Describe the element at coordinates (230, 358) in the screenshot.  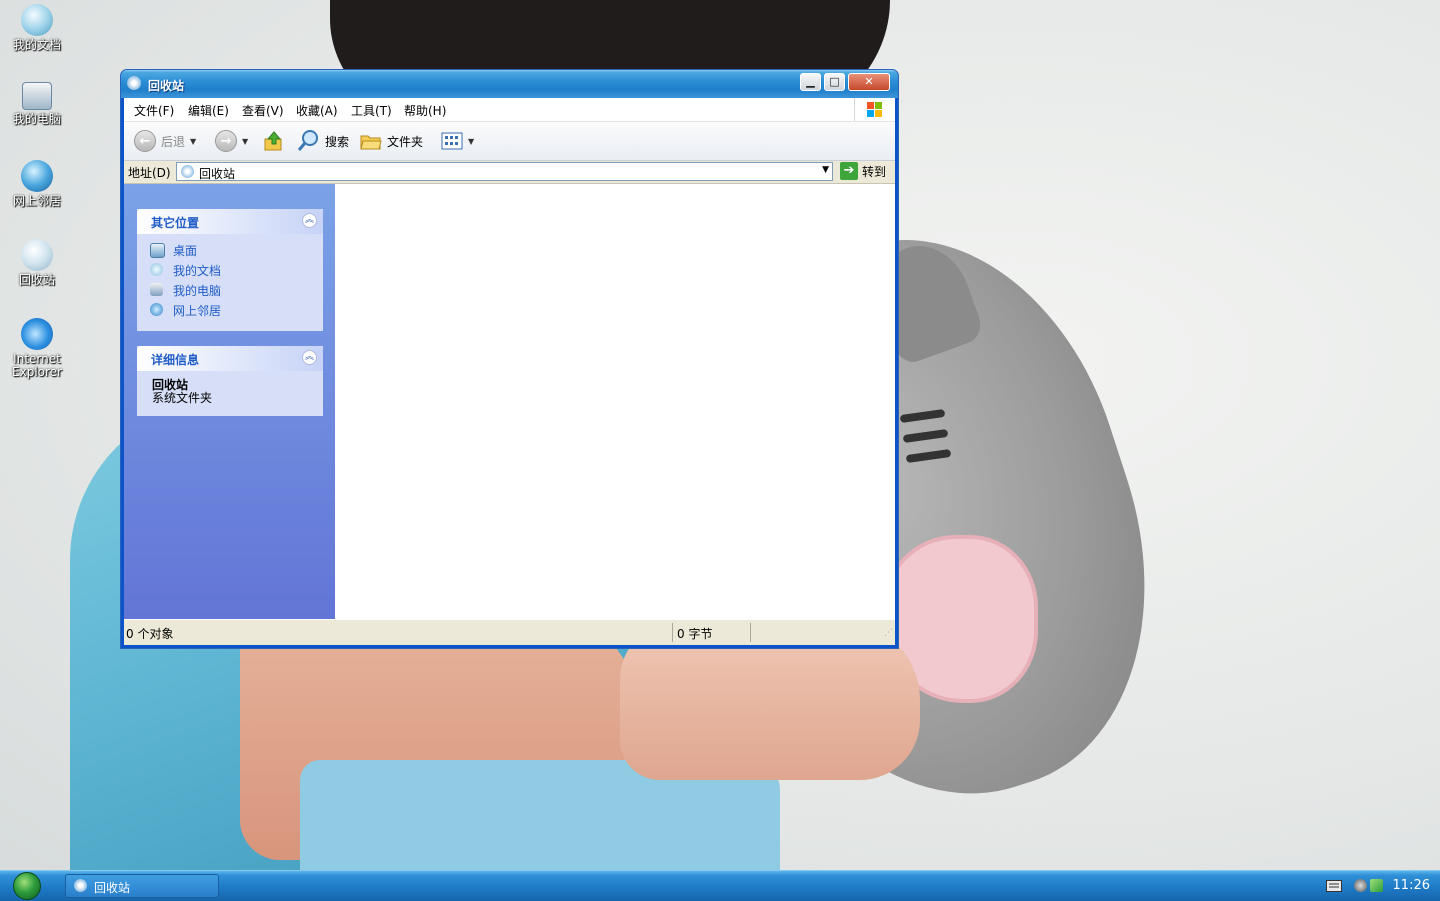
I see `details-header: 详细信息 ︽` at that location.